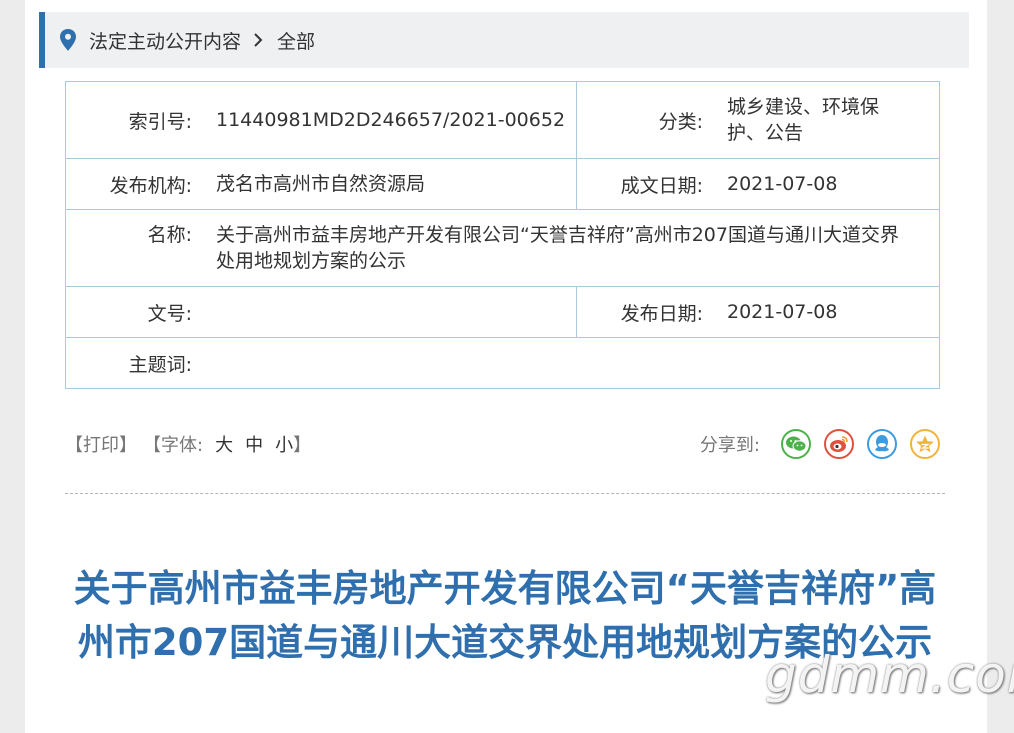 The width and height of the screenshot is (1014, 733). I want to click on publisher-label: 发布机构:, so click(150, 185).